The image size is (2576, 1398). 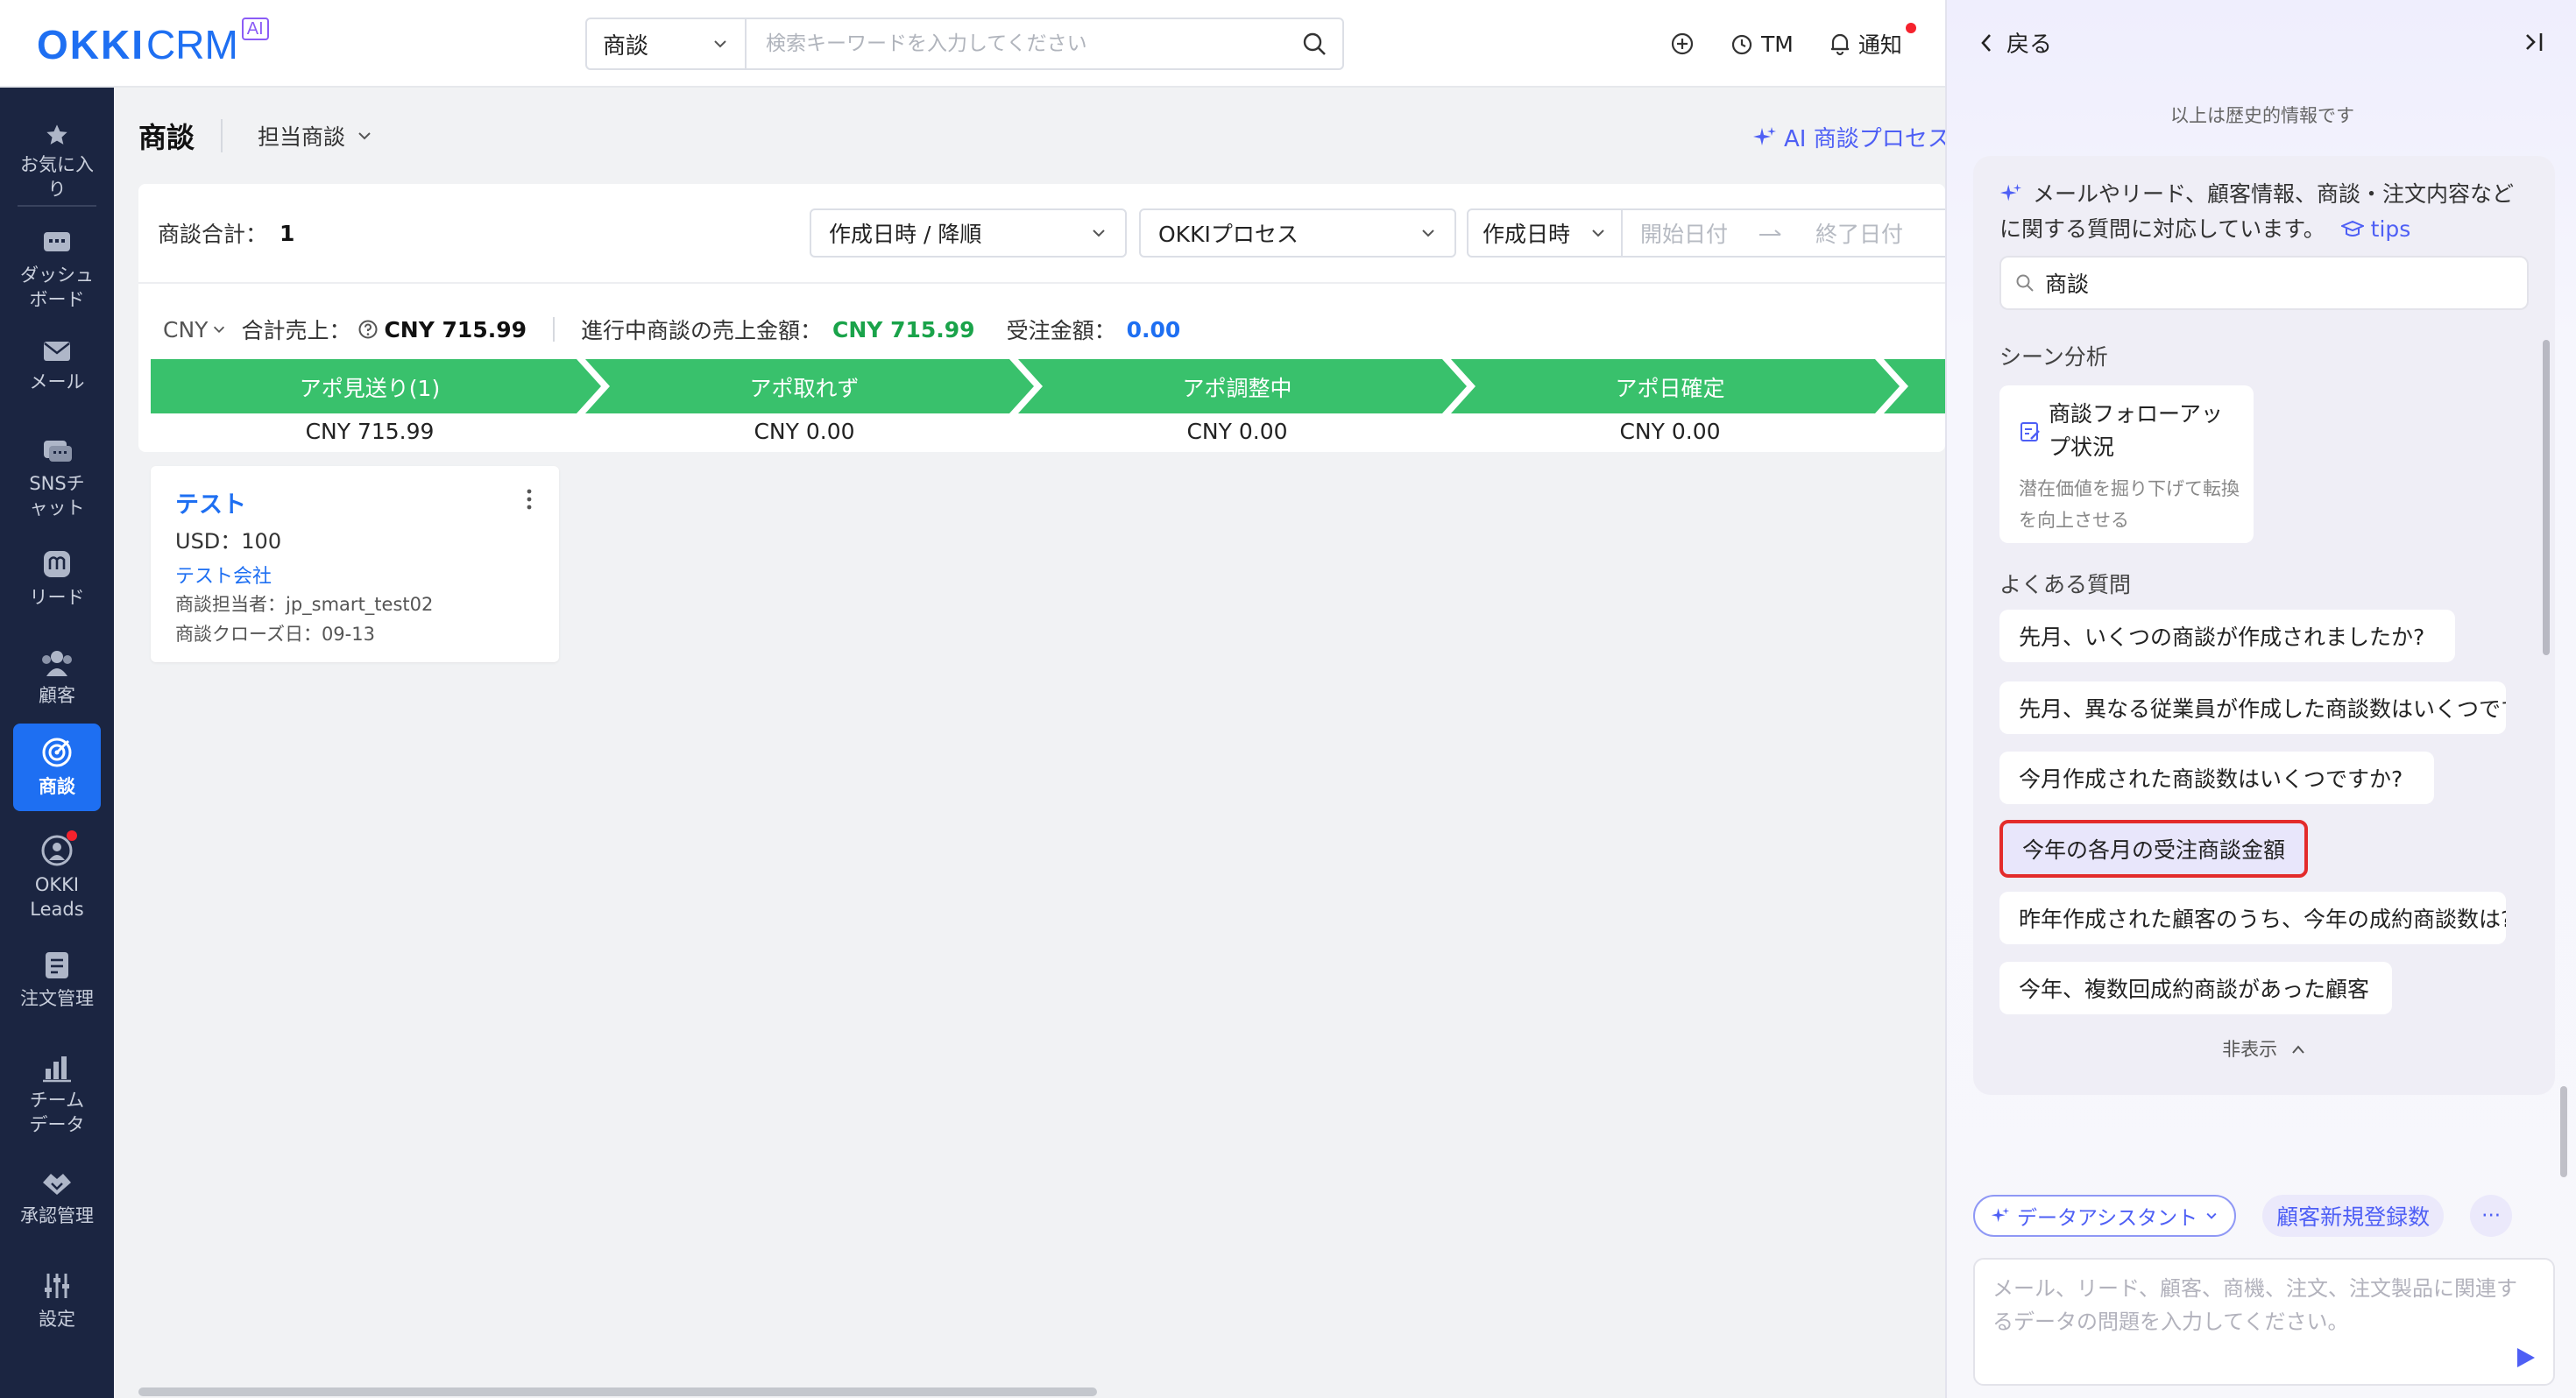 What do you see at coordinates (57, 241) in the screenshot?
I see `dashboard-icon` at bounding box center [57, 241].